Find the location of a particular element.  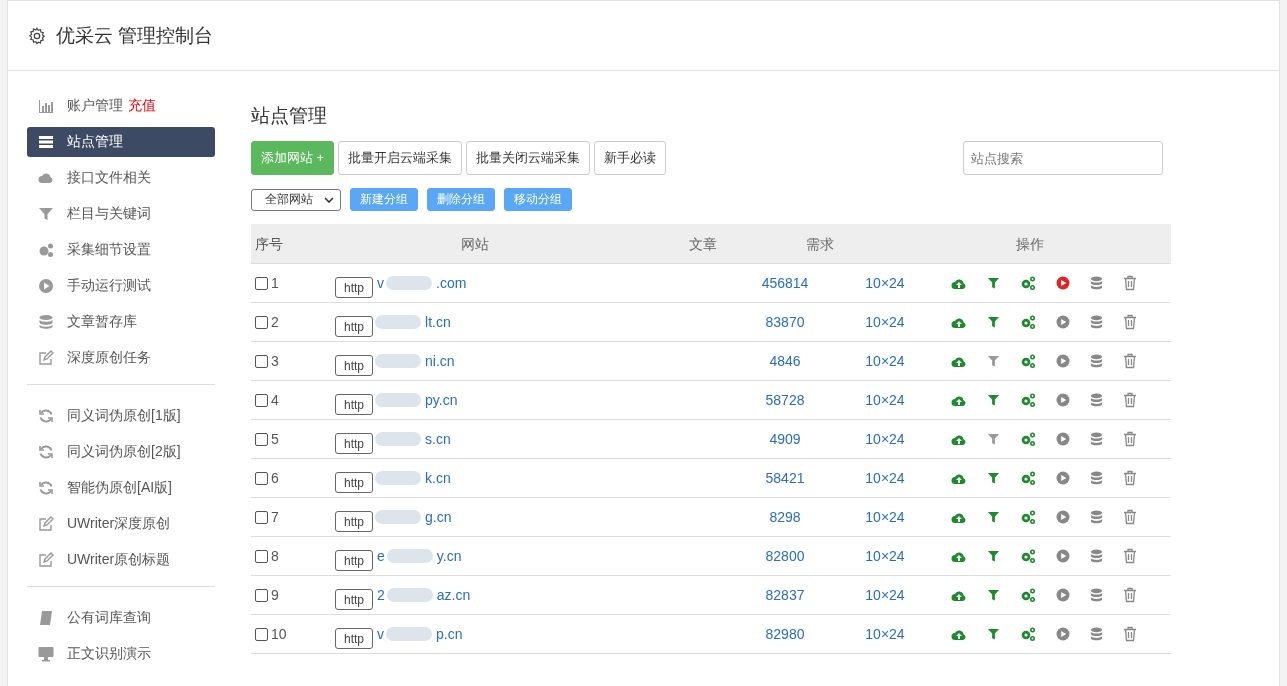

sidebar-item: UWriter深度原创 is located at coordinates (121, 524).